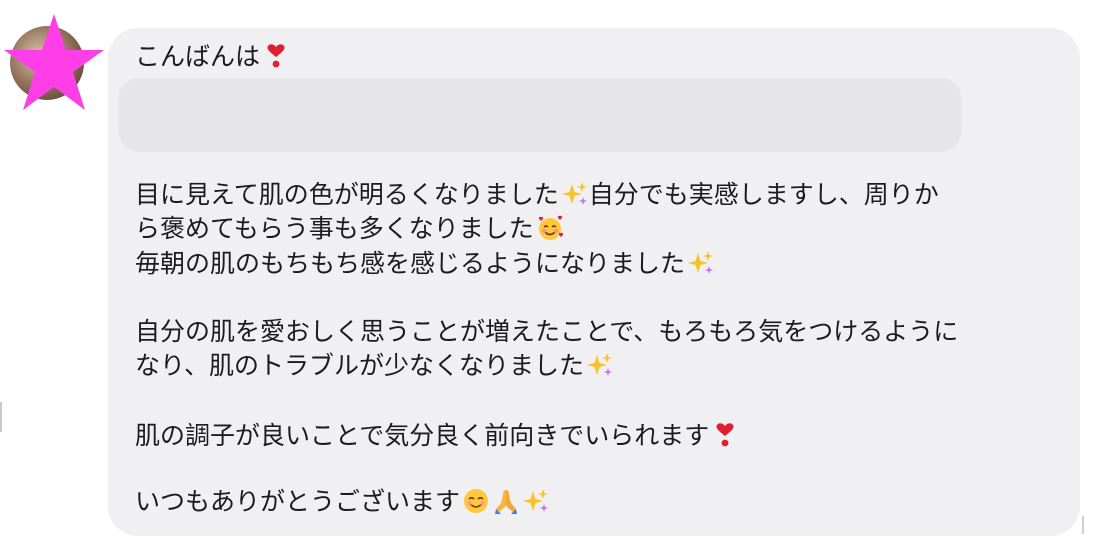 Image resolution: width=1094 pixels, height=554 pixels. What do you see at coordinates (476, 501) in the screenshot?
I see `smiling-face-icon` at bounding box center [476, 501].